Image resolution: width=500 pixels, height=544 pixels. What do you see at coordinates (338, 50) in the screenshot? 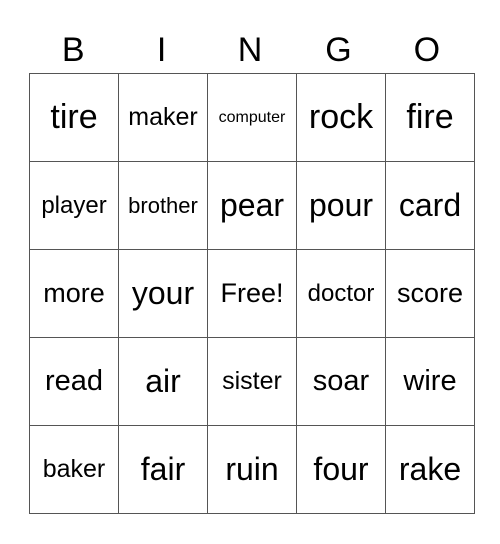
I see `header-letter-g: G` at bounding box center [338, 50].